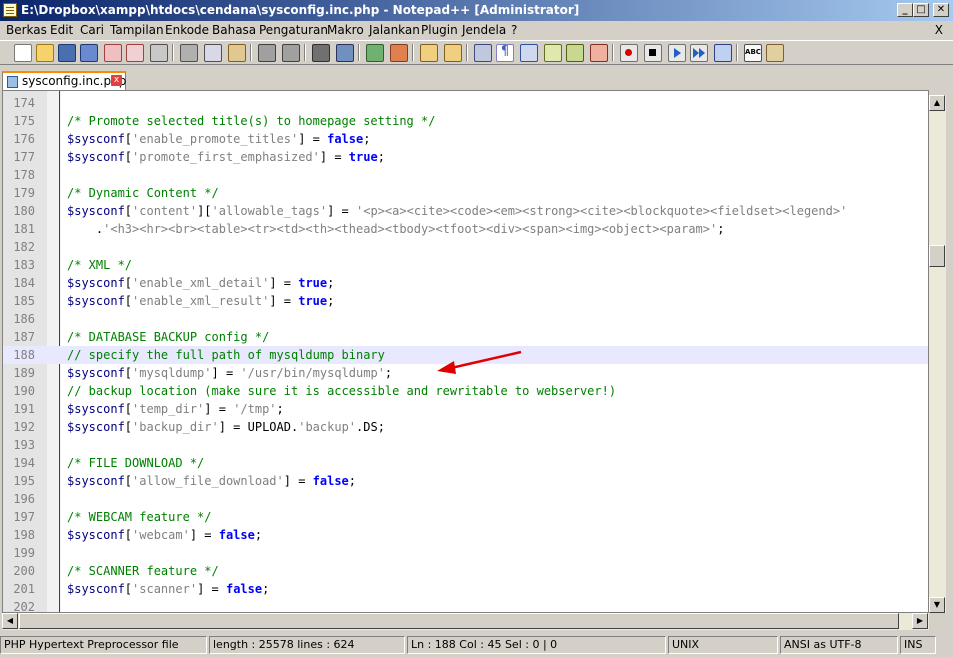  Describe the element at coordinates (439, 30) in the screenshot. I see `menu-plugin: Plugin` at that location.